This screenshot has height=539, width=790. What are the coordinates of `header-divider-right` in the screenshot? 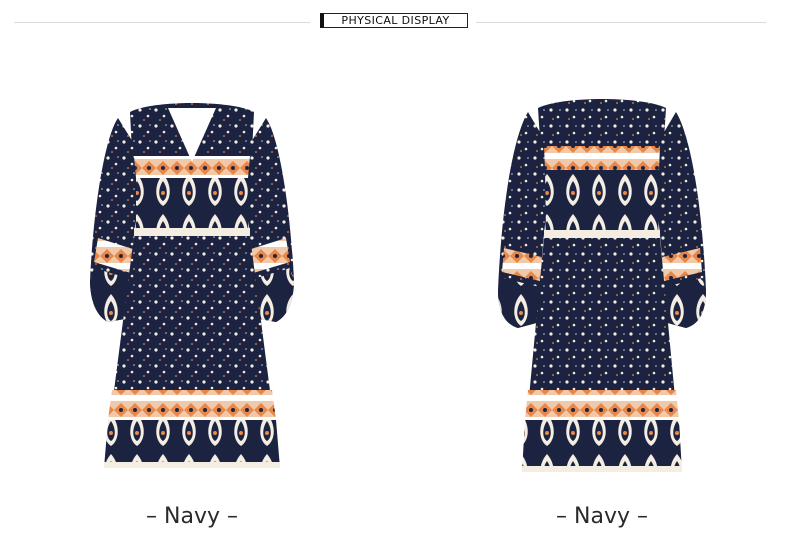 It's located at (621, 22).